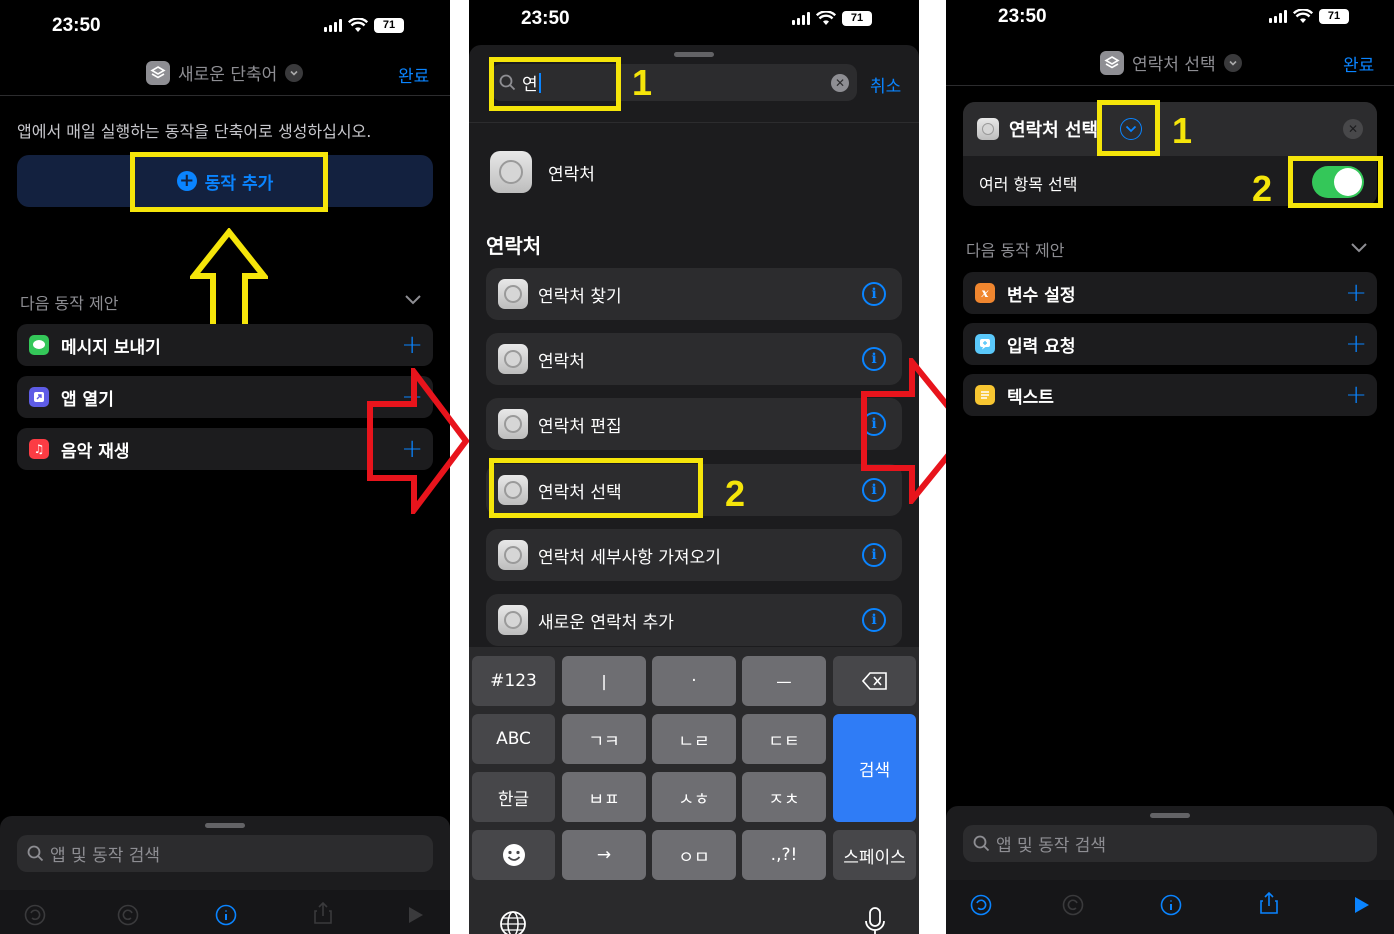 Image resolution: width=1394 pixels, height=934 pixels. I want to click on key: ㅣ, so click(604, 681).